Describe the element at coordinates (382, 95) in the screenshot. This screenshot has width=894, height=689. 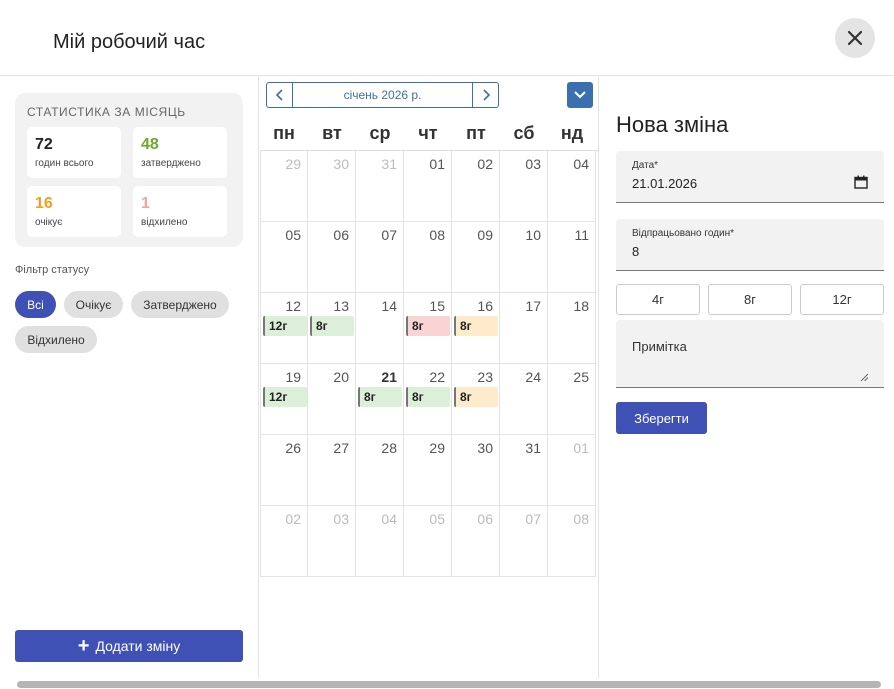
I see `month-label: січень 2026 р.` at that location.